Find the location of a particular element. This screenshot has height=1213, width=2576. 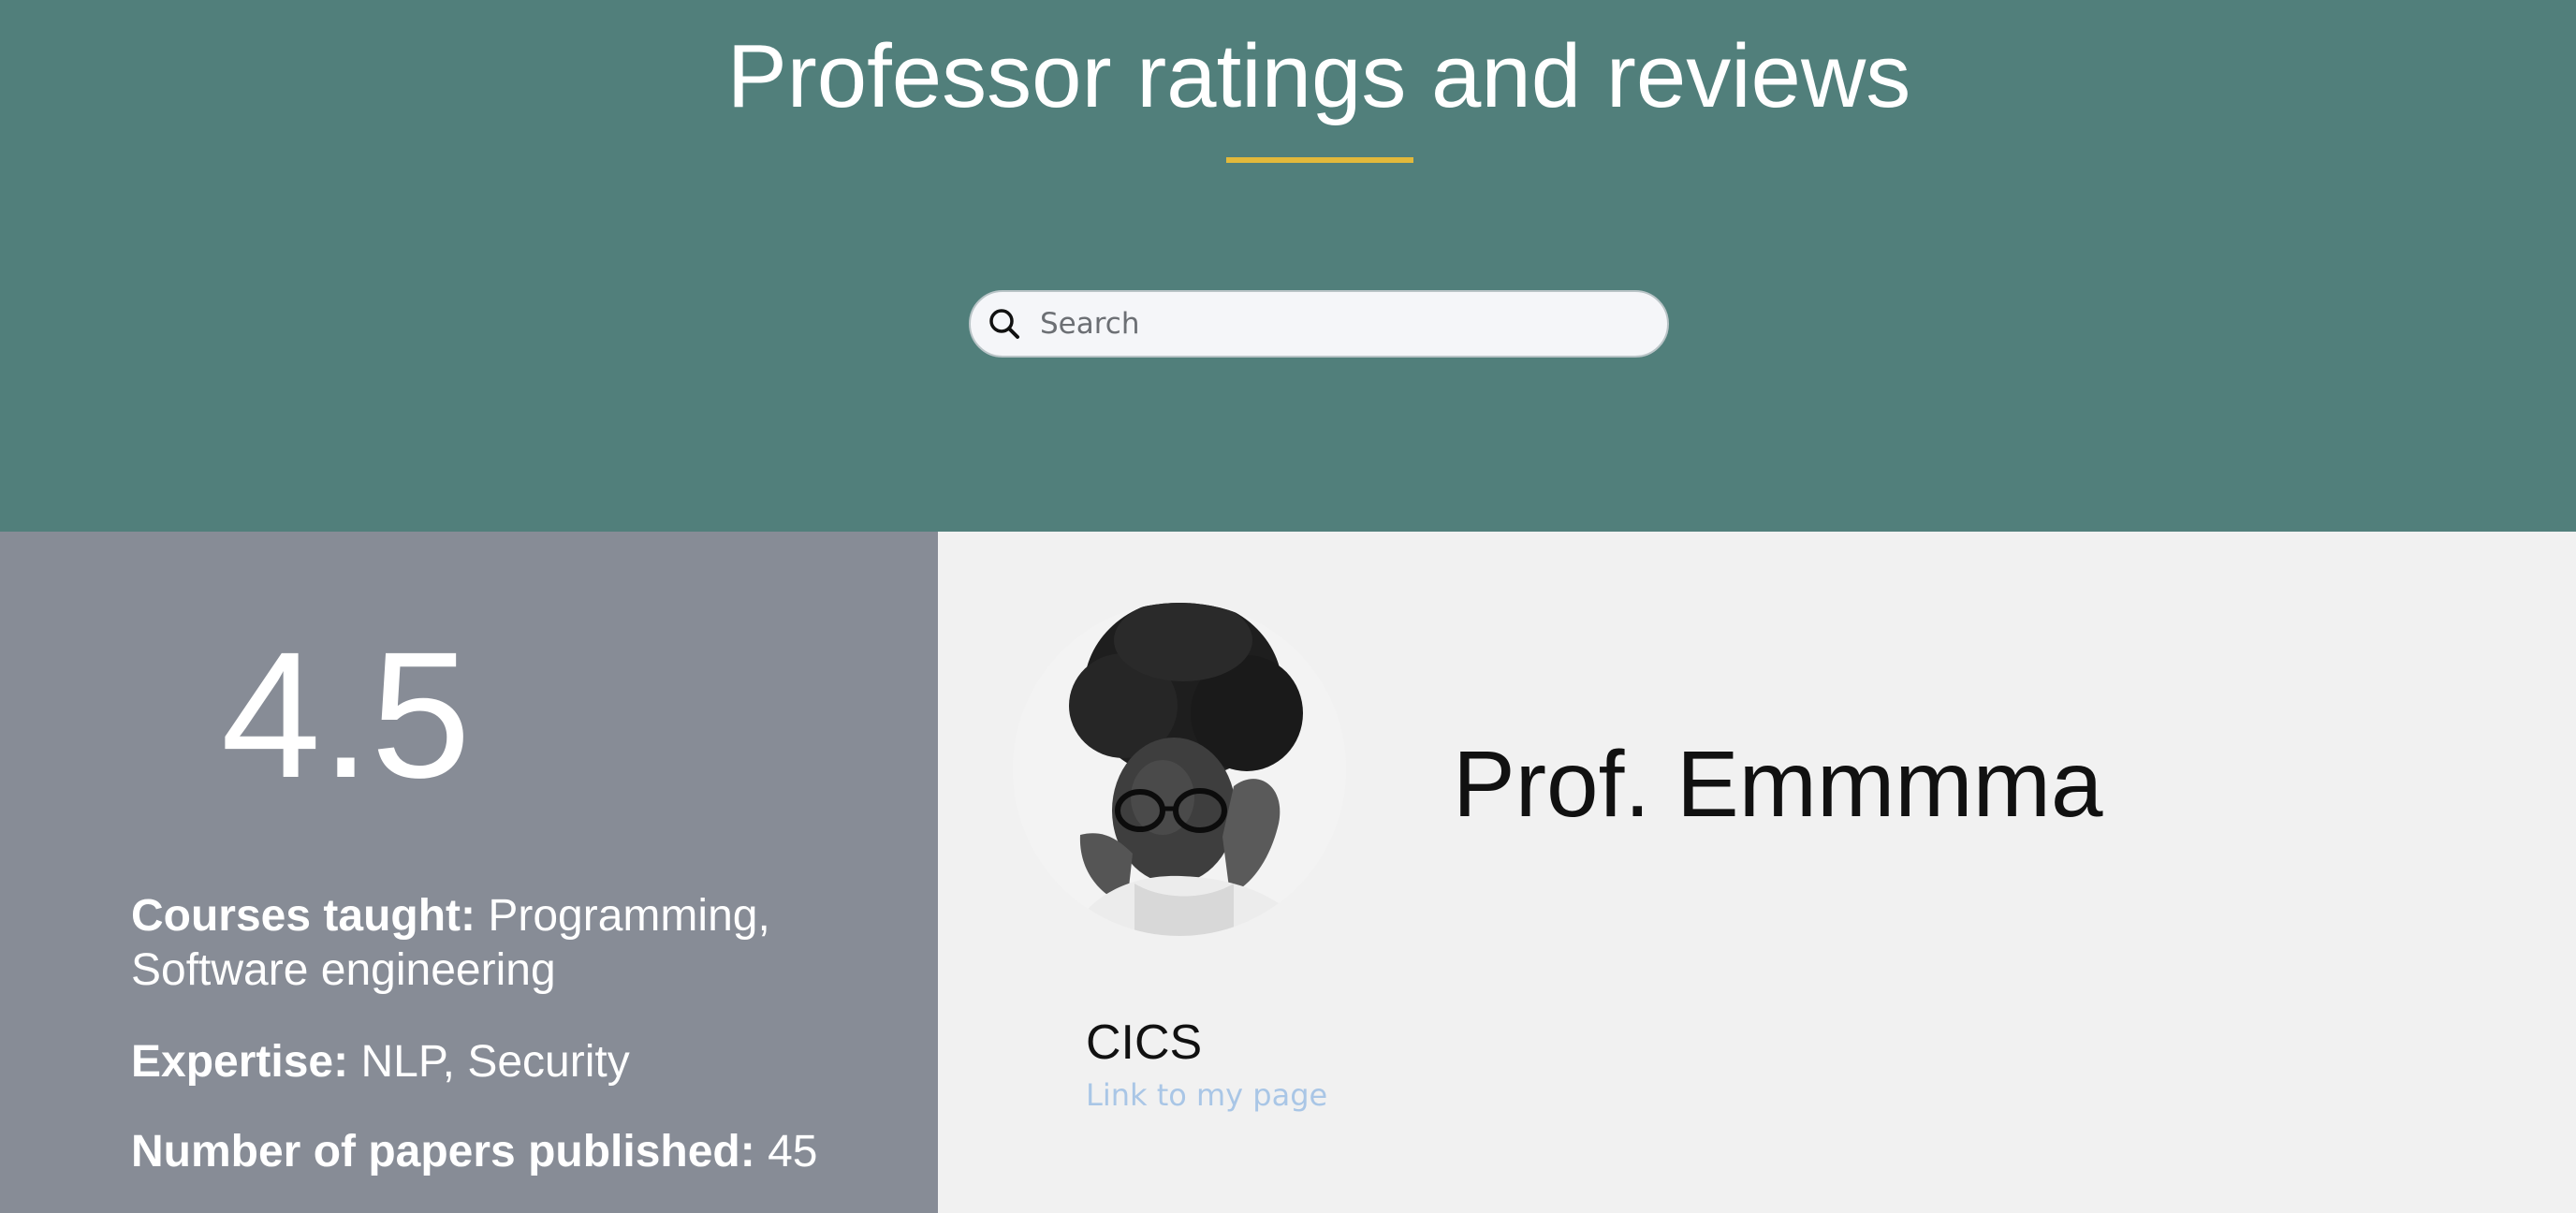

personal-page-link: Link to my page is located at coordinates (1206, 1095).